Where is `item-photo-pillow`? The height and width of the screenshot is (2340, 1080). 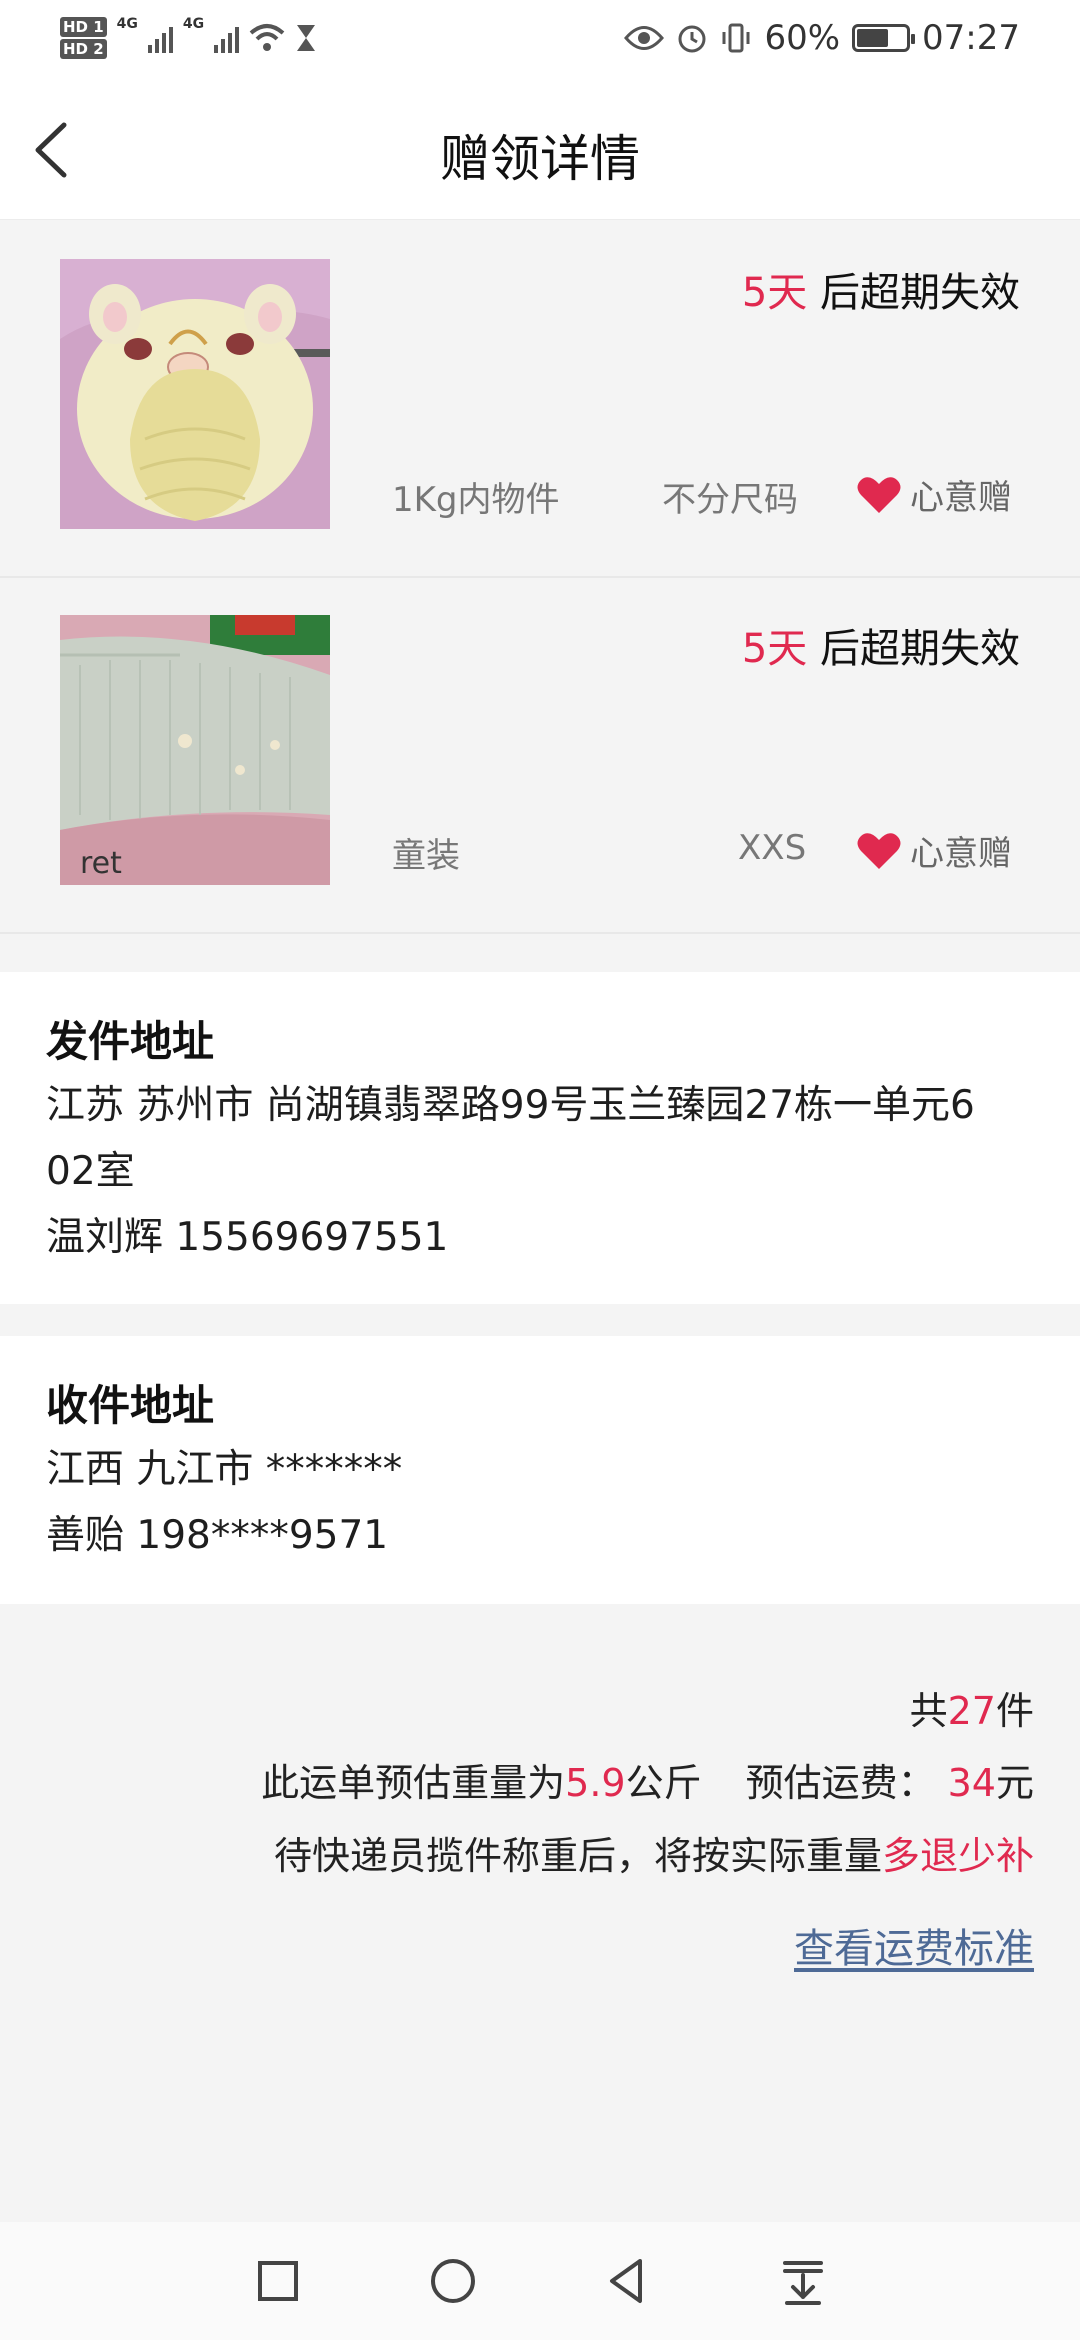 item-photo-pillow is located at coordinates (195, 394).